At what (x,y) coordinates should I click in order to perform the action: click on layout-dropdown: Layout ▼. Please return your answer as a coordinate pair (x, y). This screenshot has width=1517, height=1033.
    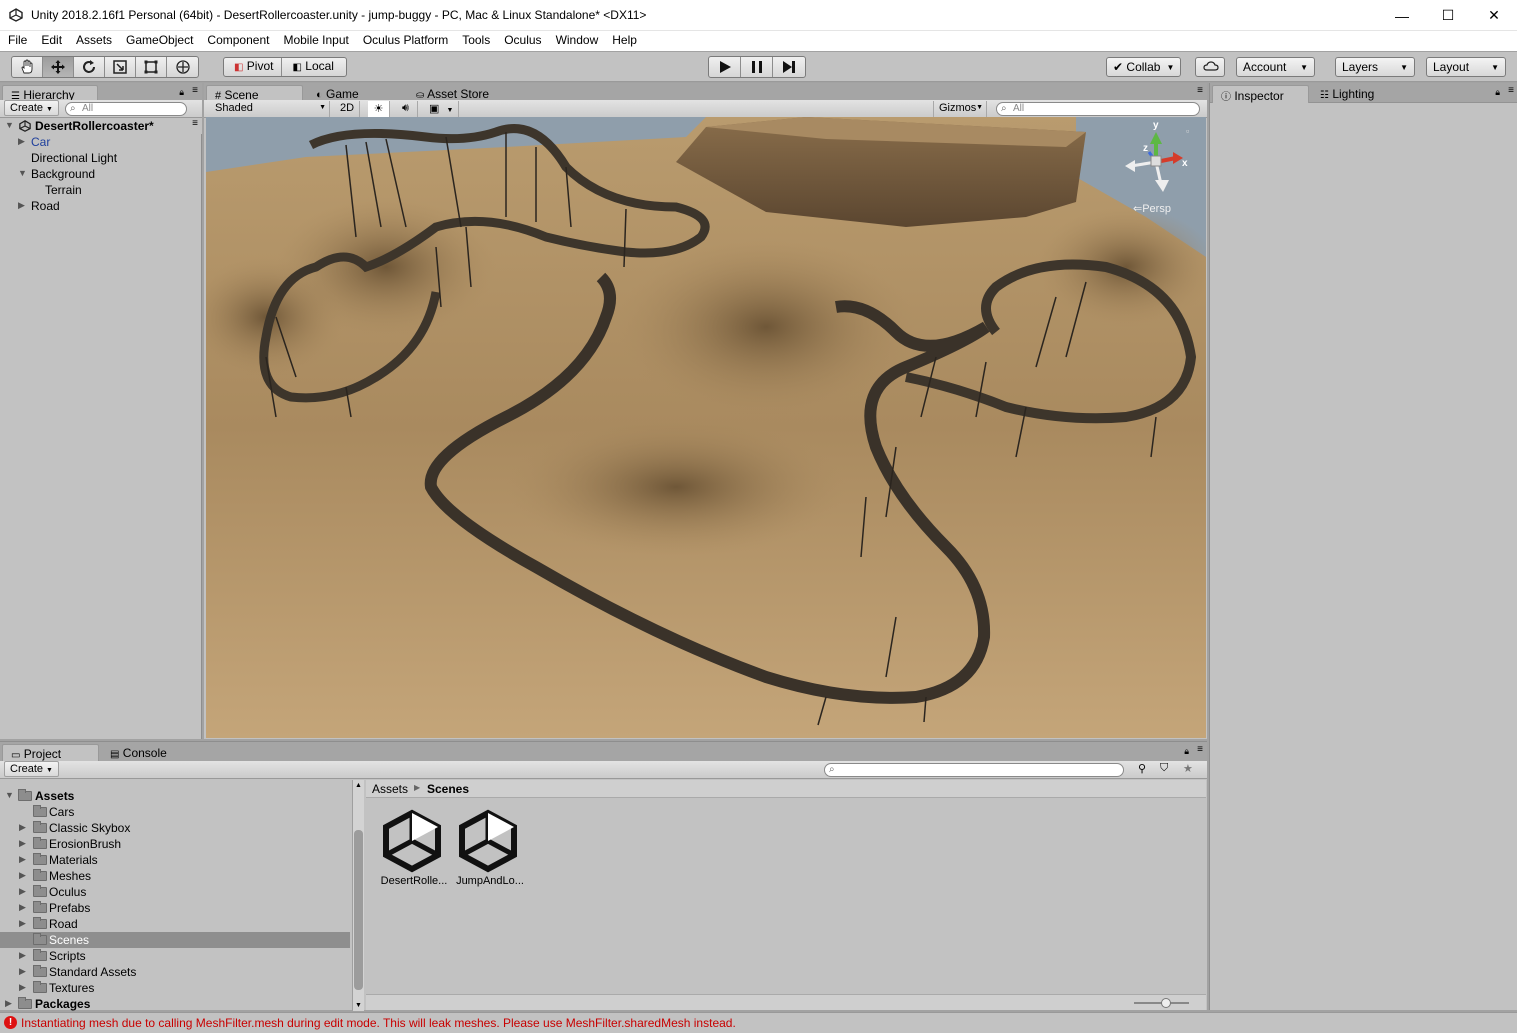
    Looking at the image, I should click on (1466, 67).